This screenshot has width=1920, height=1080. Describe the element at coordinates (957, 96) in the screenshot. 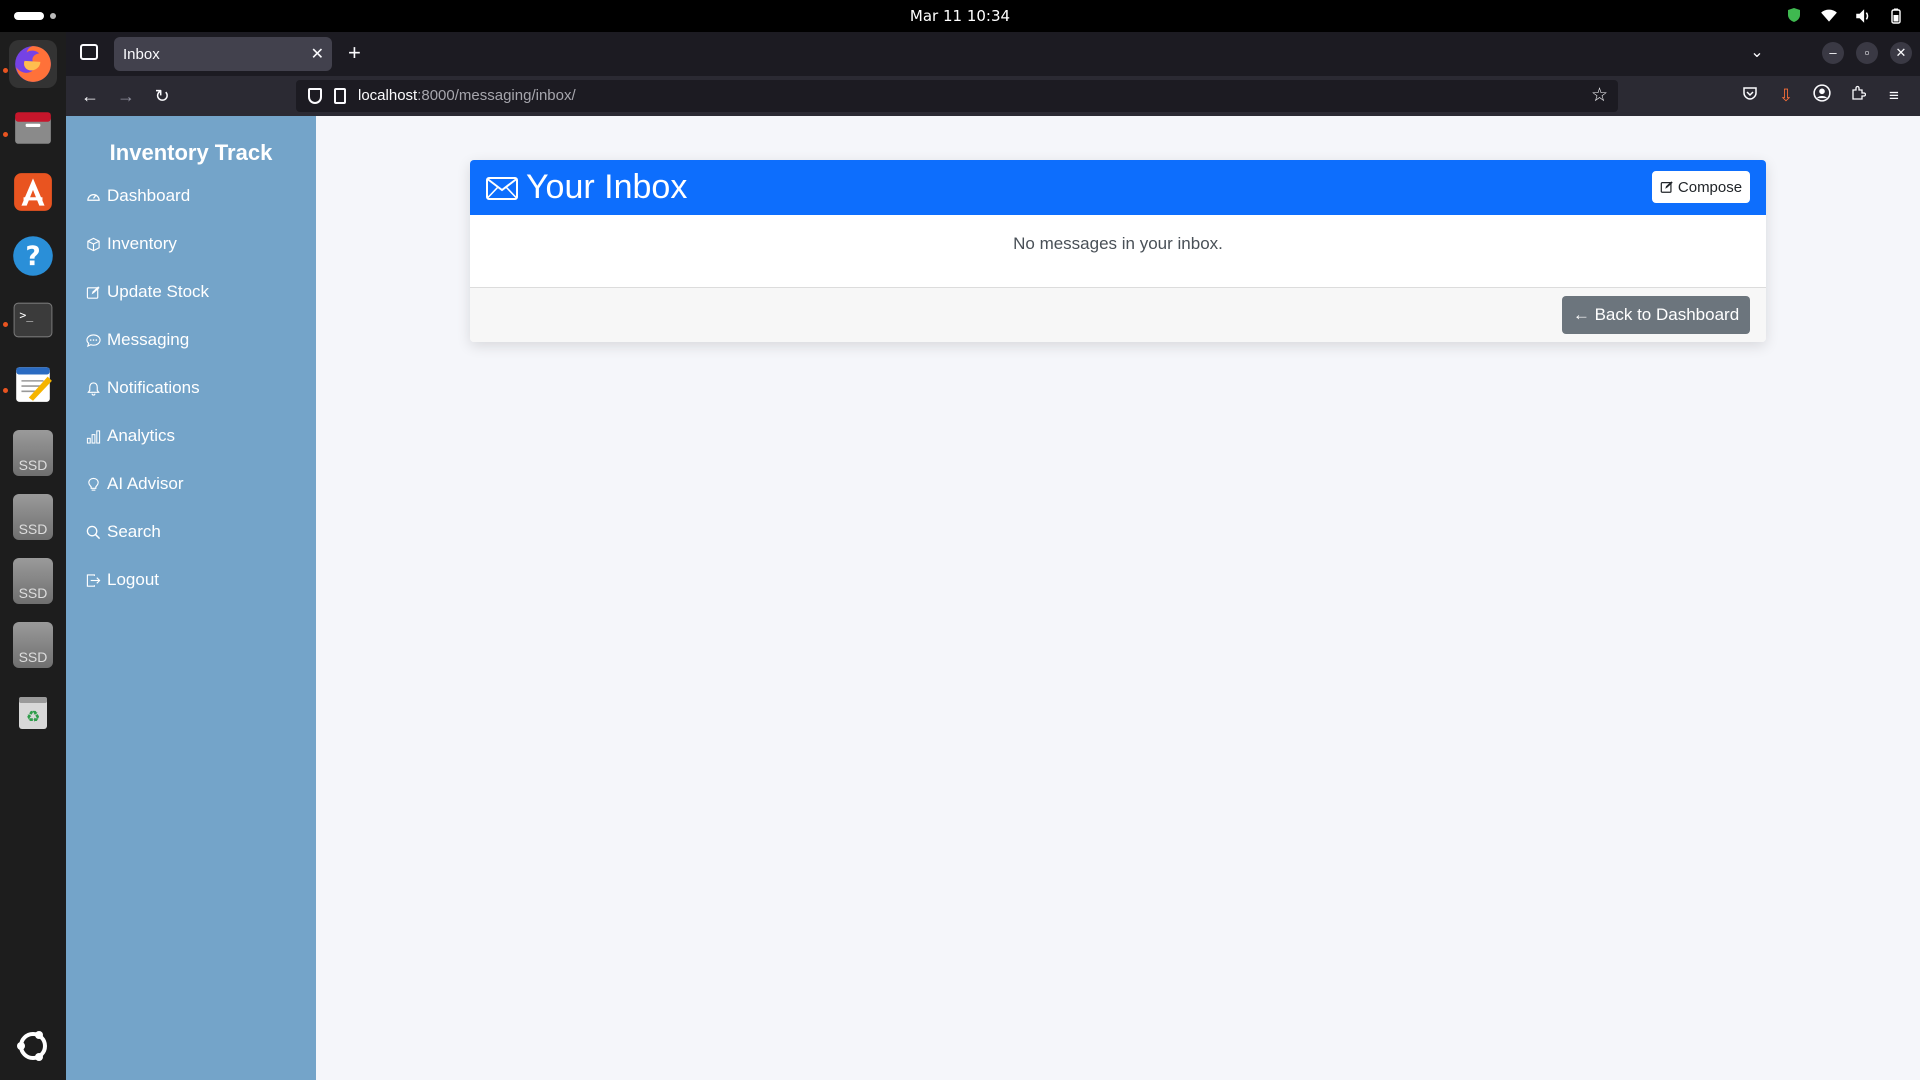

I see `address-bar: localhost:8000/messaging/inbox/ ☆` at that location.